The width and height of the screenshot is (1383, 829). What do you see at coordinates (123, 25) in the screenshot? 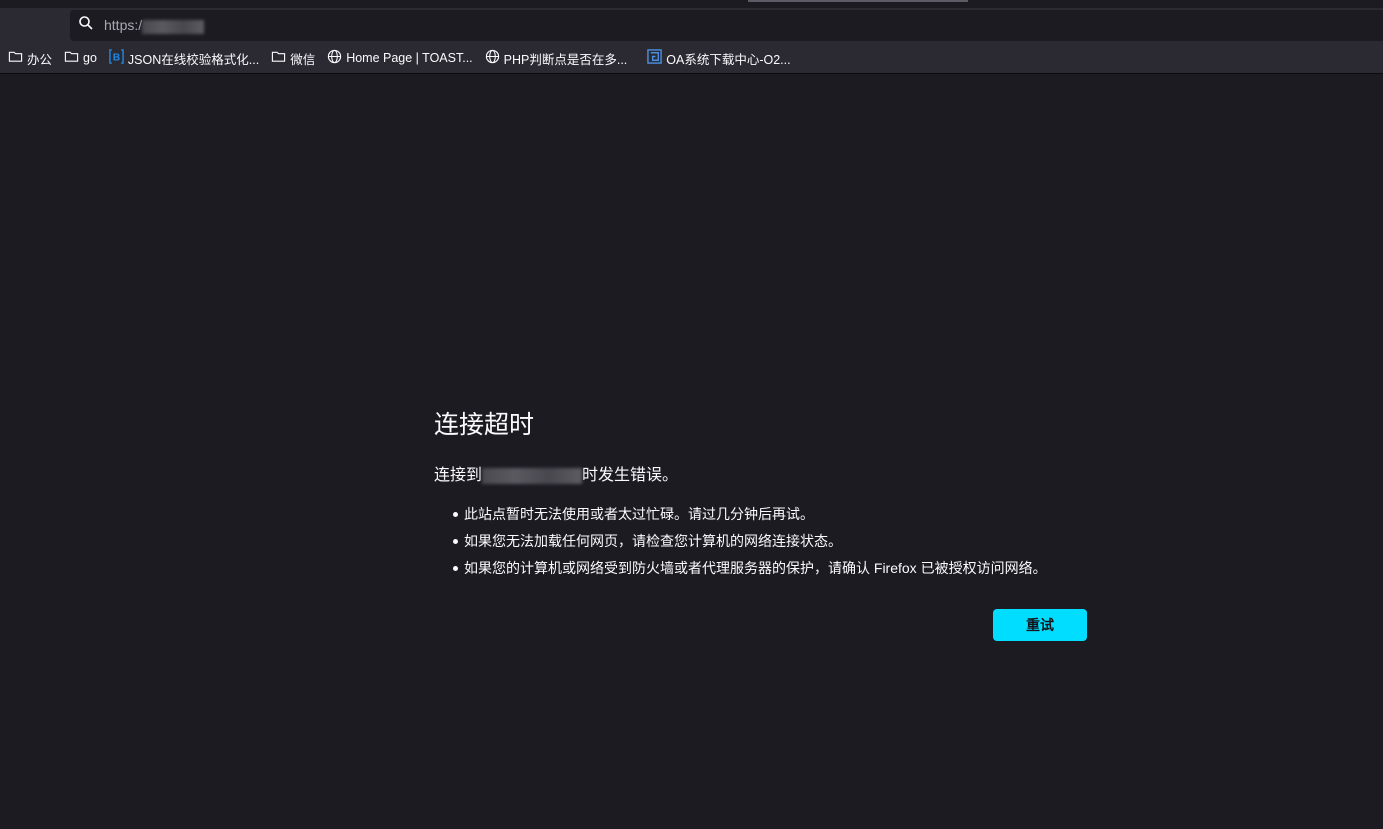
I see `url-value: https:/` at bounding box center [123, 25].